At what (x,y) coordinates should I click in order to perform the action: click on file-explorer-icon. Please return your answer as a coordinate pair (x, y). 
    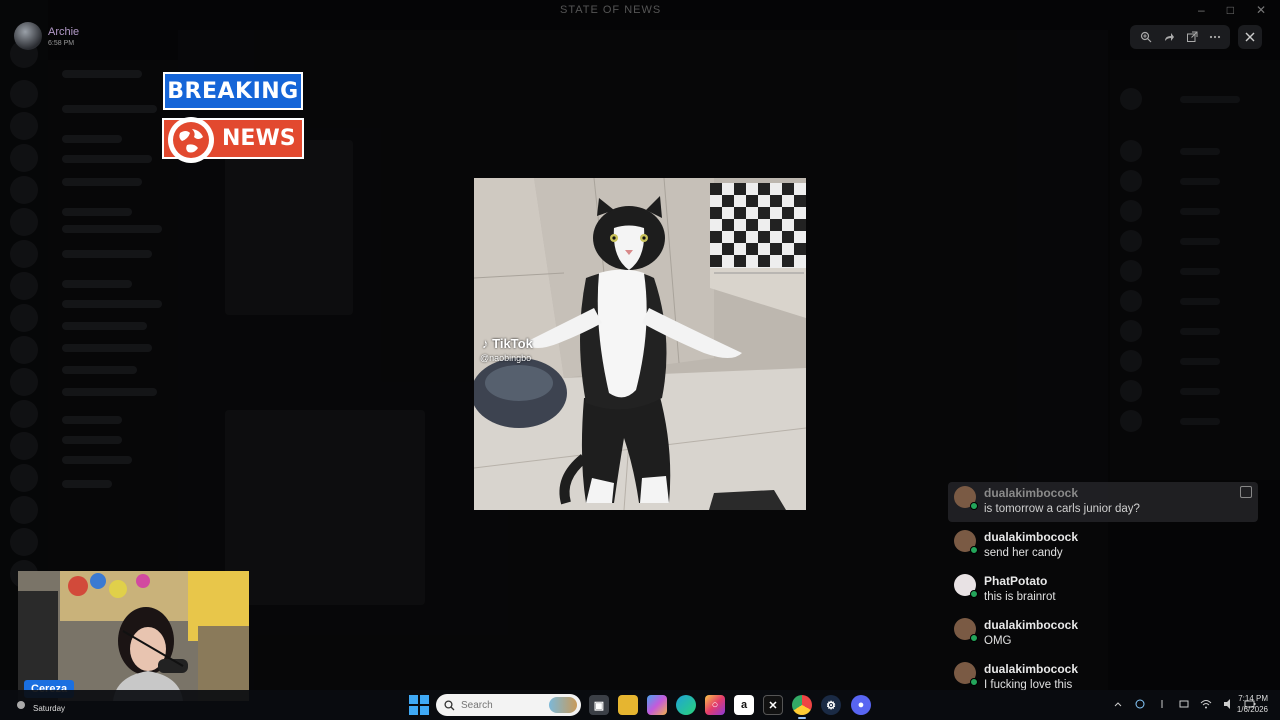
    Looking at the image, I should click on (628, 705).